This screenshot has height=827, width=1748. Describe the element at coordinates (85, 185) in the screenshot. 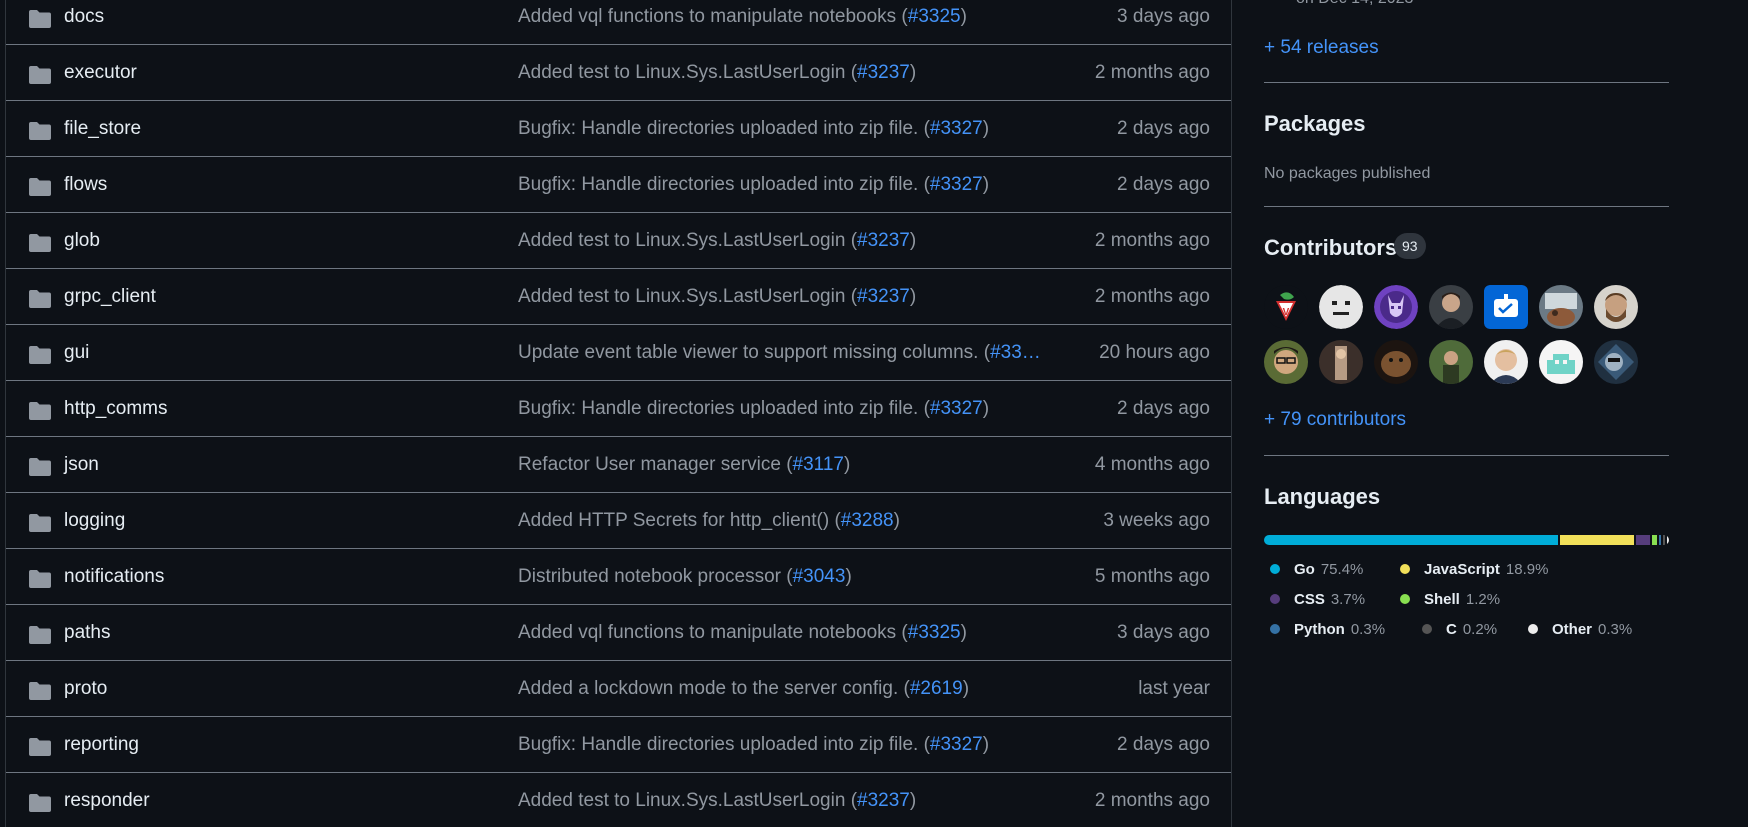

I see `directory-link: flows` at that location.